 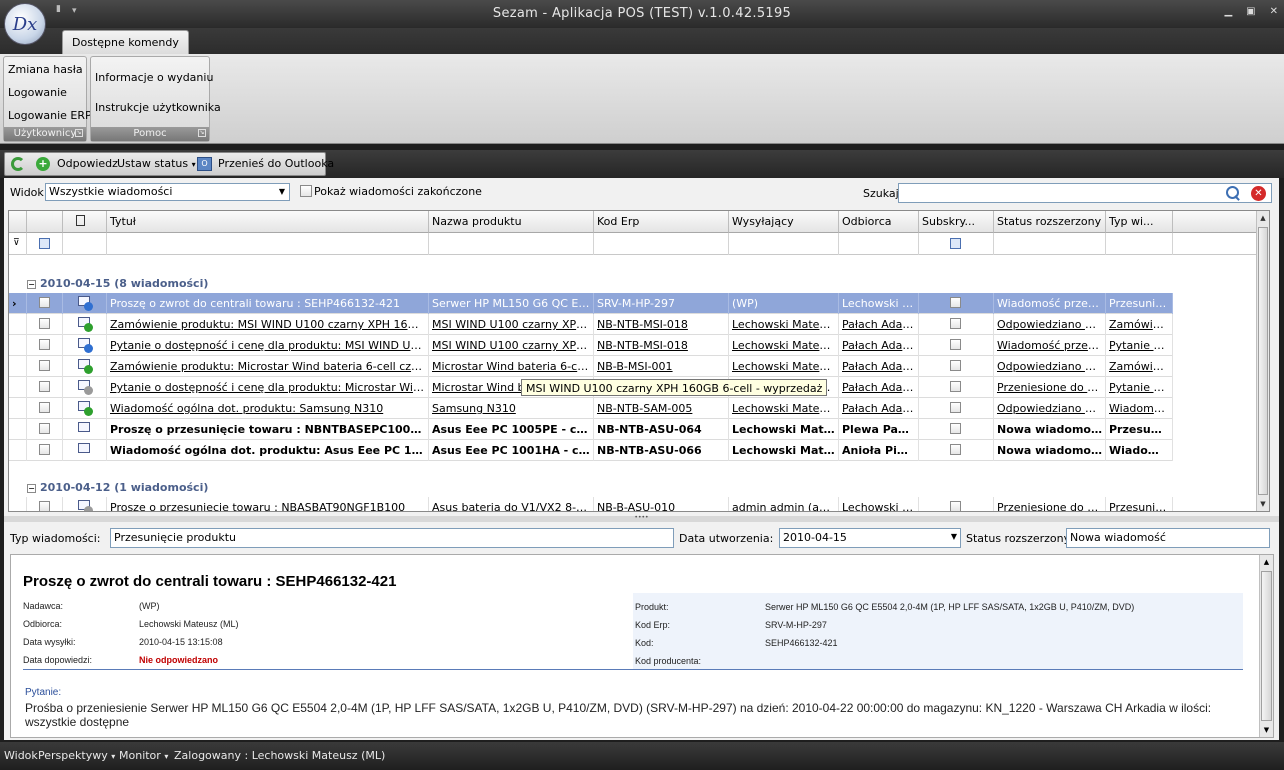 What do you see at coordinates (276, 163) in the screenshot?
I see `move-to-outlook-button: Przenieś do Outlooka` at bounding box center [276, 163].